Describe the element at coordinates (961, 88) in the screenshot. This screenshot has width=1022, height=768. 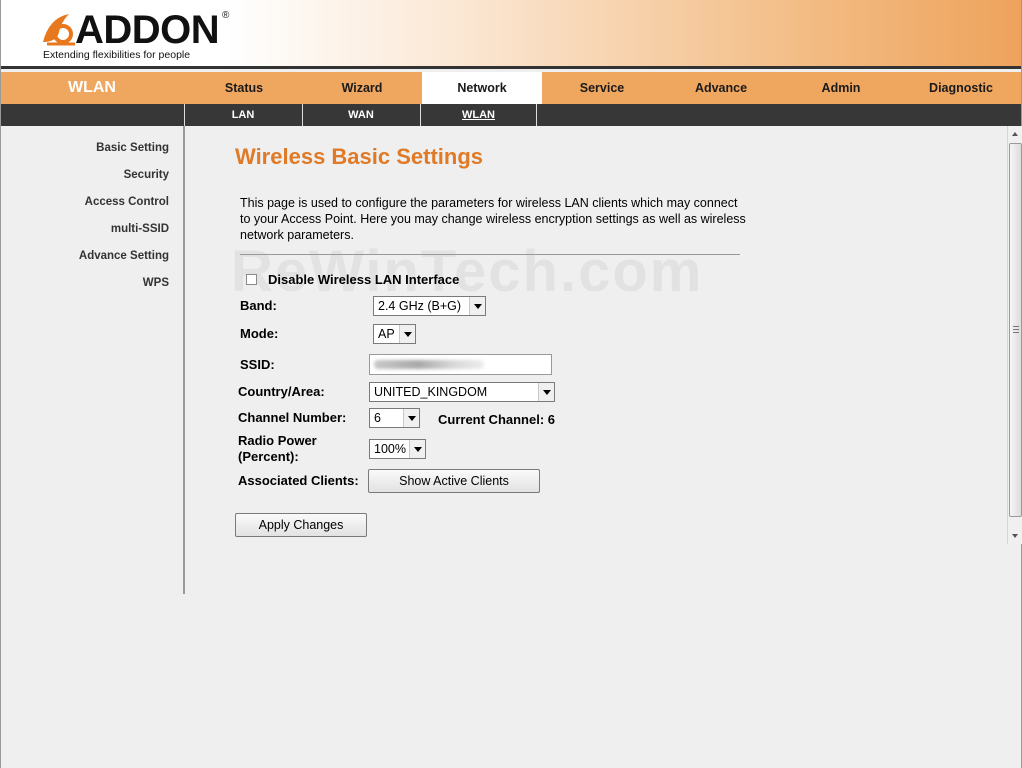
I see `tab-diagnostic: Diagnostic` at that location.